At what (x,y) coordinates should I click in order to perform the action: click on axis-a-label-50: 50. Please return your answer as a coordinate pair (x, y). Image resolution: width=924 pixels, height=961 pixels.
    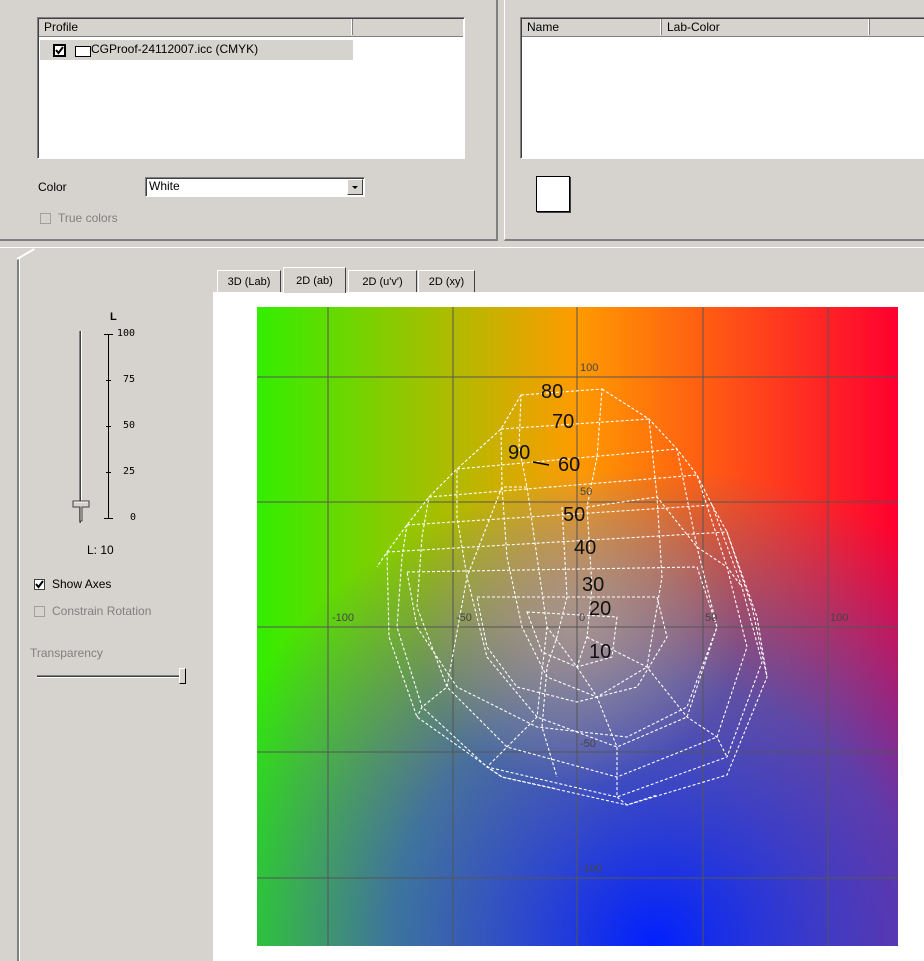
    Looking at the image, I should click on (711, 618).